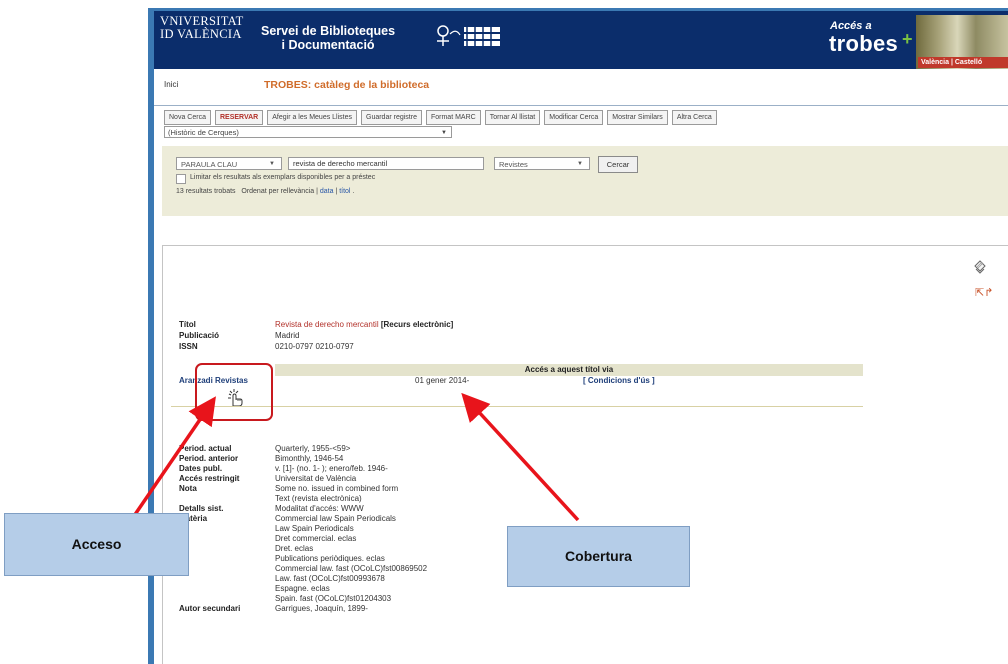  What do you see at coordinates (520, 457) in the screenshot?
I see `arrow-to-coverage` at bounding box center [520, 457].